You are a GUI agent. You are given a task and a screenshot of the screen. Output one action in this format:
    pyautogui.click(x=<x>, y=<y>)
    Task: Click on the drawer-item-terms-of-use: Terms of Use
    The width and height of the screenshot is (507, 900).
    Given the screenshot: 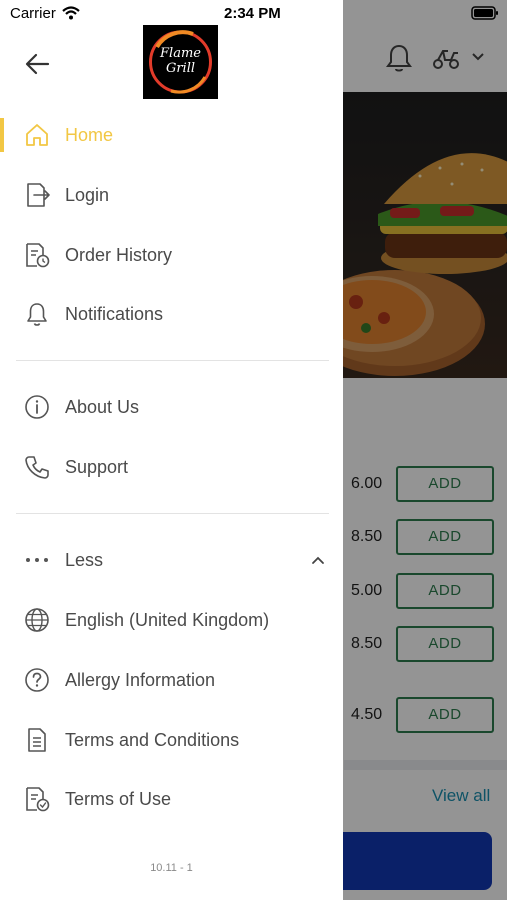 What is the action you would take?
    pyautogui.click(x=171, y=799)
    